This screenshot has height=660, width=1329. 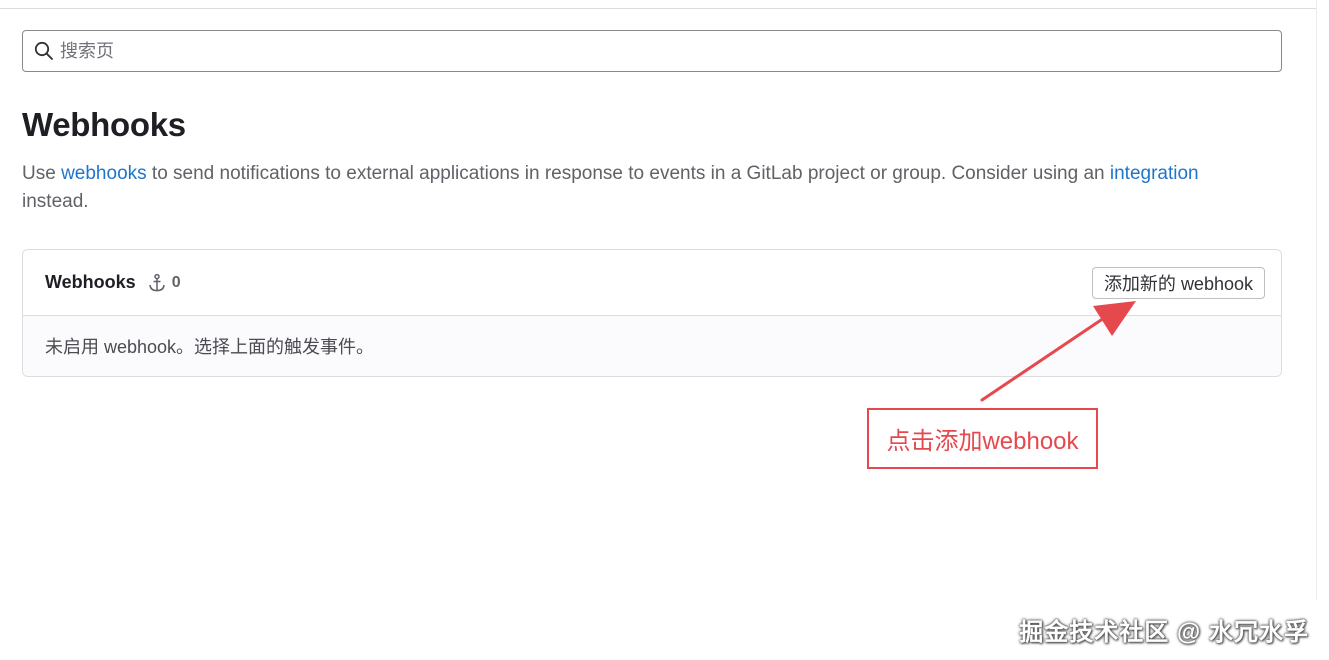 What do you see at coordinates (1164, 632) in the screenshot?
I see `watermark: 掘金技术社区 @ 水冗水孚` at bounding box center [1164, 632].